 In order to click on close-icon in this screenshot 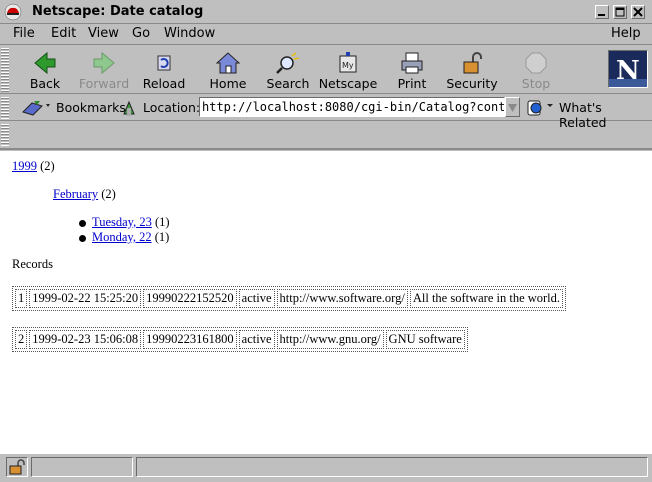, I will do `click(638, 12)`.